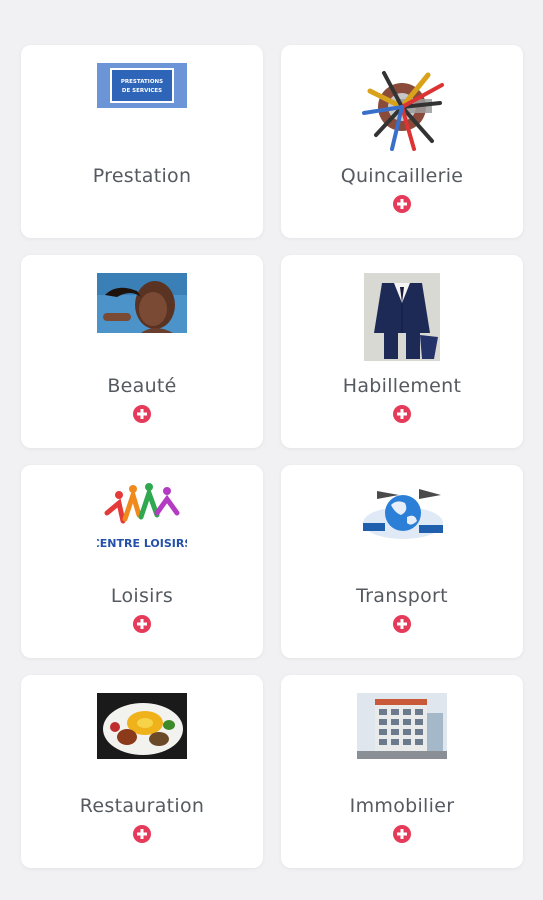 The image size is (543, 900). What do you see at coordinates (402, 806) in the screenshot?
I see `category-label: Immobilier` at bounding box center [402, 806].